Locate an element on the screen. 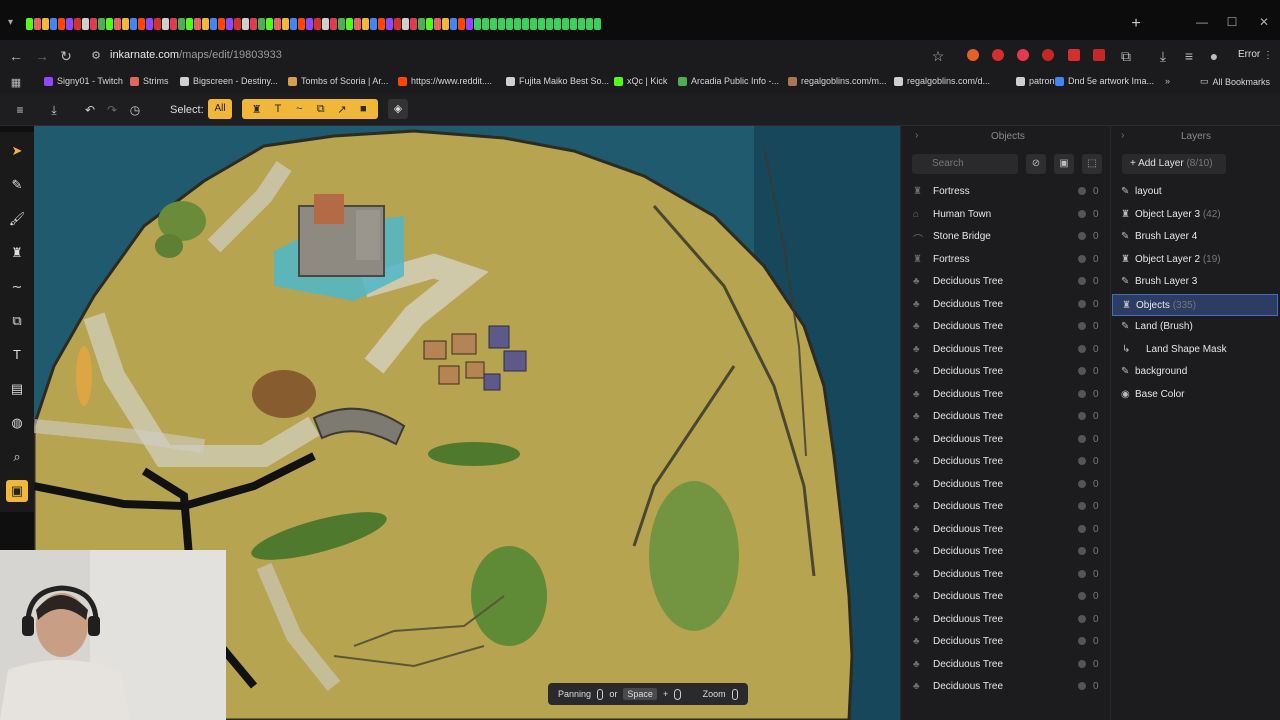  select-path-icon: ~ is located at coordinates (299, 109).